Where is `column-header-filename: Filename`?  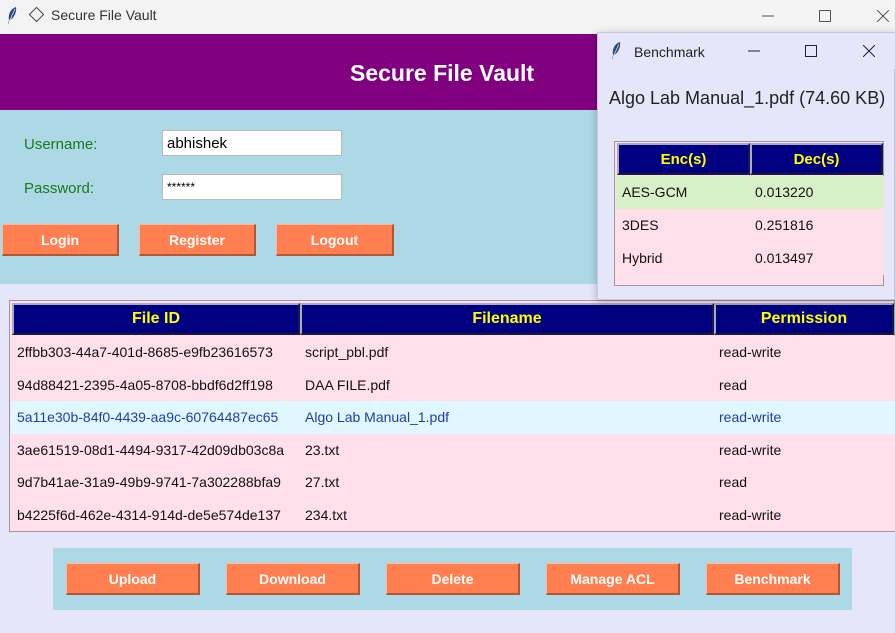 column-header-filename: Filename is located at coordinates (507, 319).